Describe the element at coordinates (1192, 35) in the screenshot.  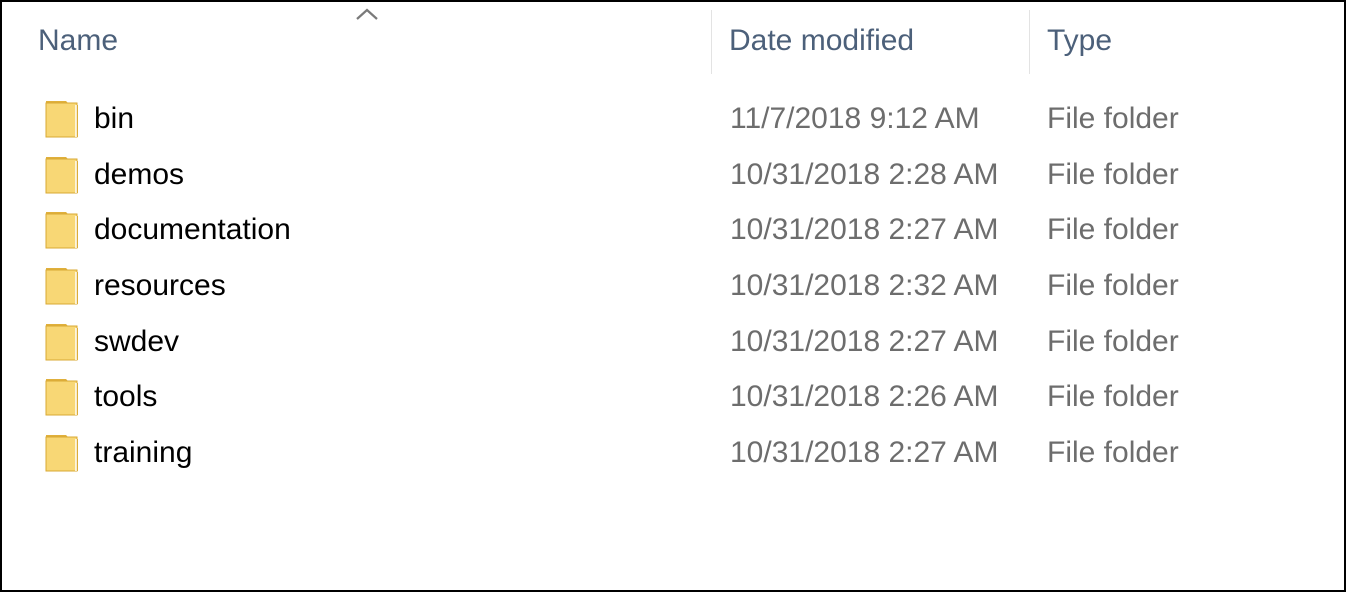
I see `column-header-type: Type` at that location.